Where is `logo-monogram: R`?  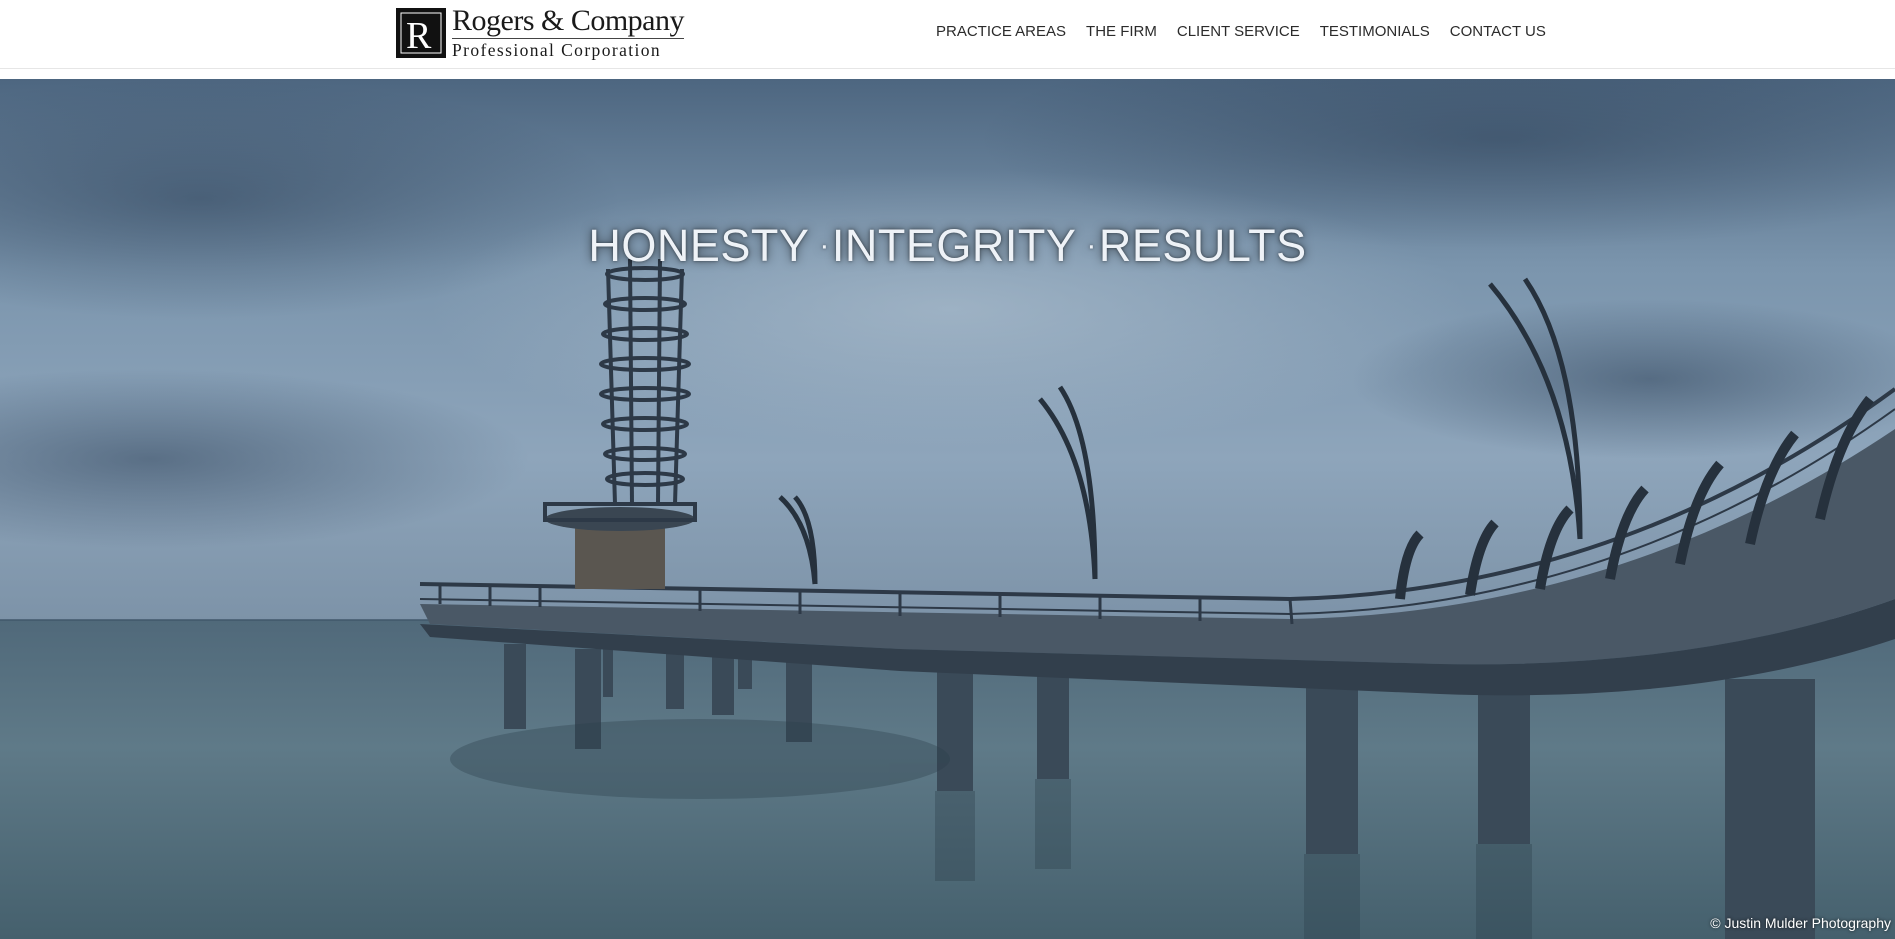 logo-monogram: R is located at coordinates (421, 33).